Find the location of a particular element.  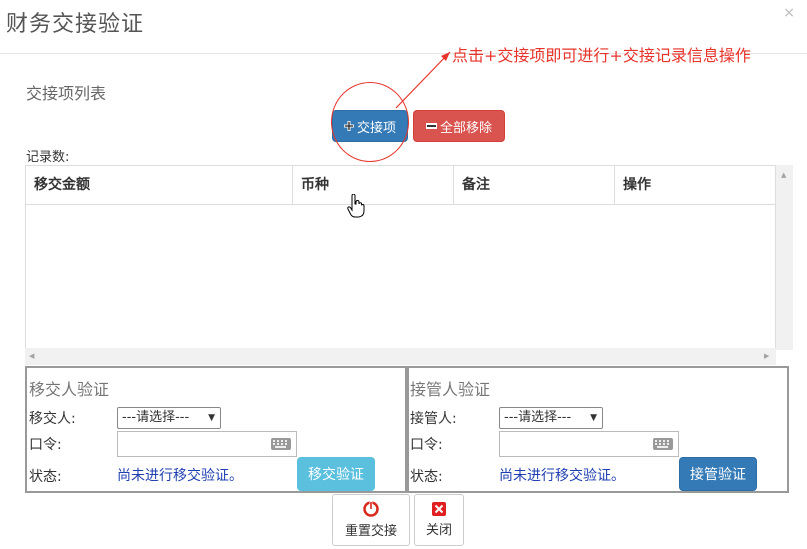

takeover-status-text: 尚未进行移交验证。 is located at coordinates (562, 476).